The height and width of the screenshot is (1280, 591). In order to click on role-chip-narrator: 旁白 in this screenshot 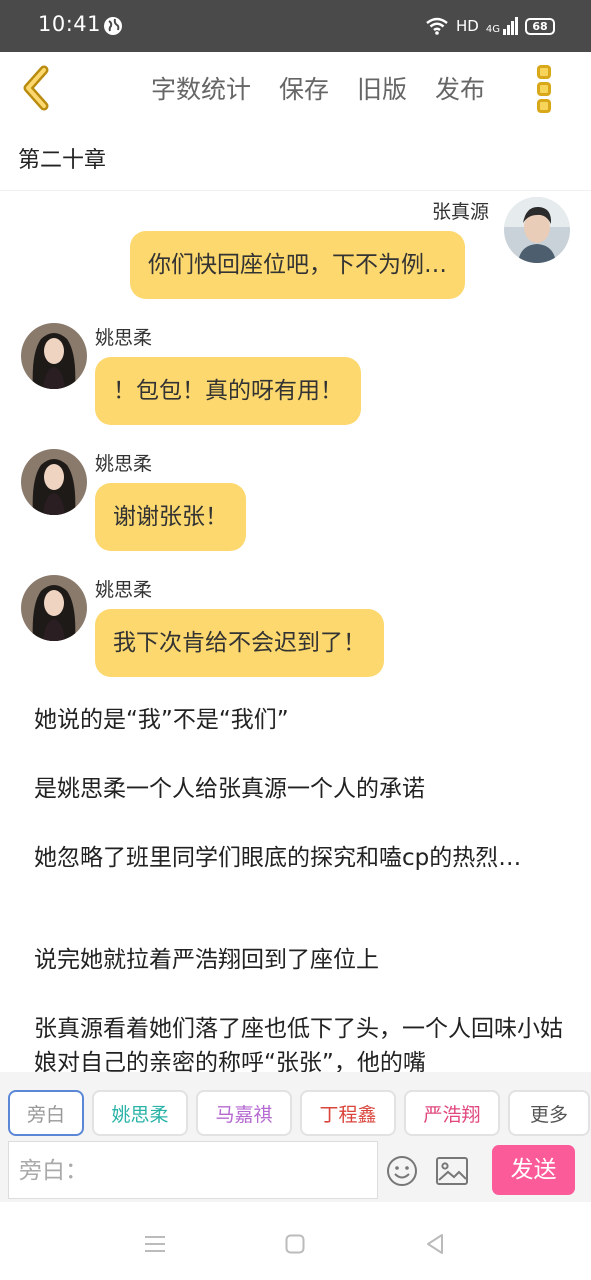, I will do `click(46, 1113)`.